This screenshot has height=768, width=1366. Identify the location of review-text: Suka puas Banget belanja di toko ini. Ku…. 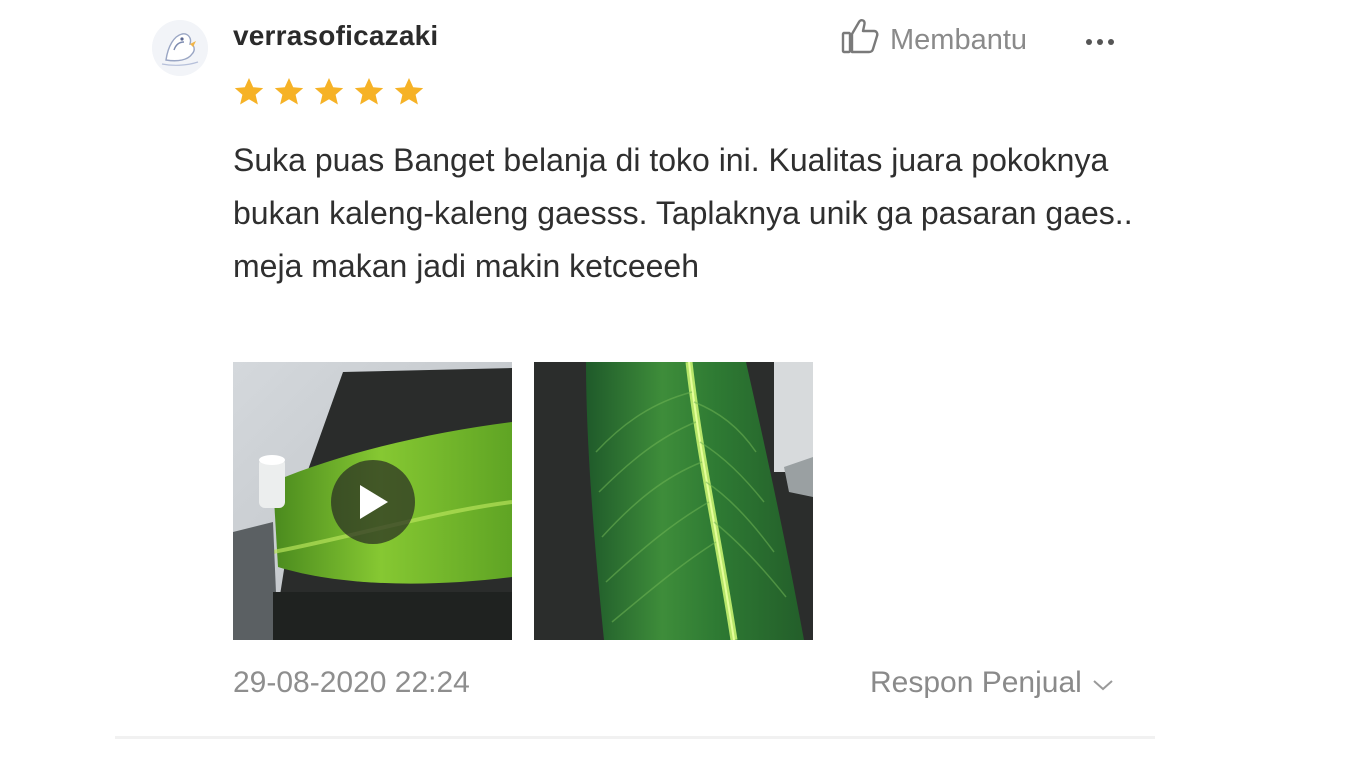
(683, 213).